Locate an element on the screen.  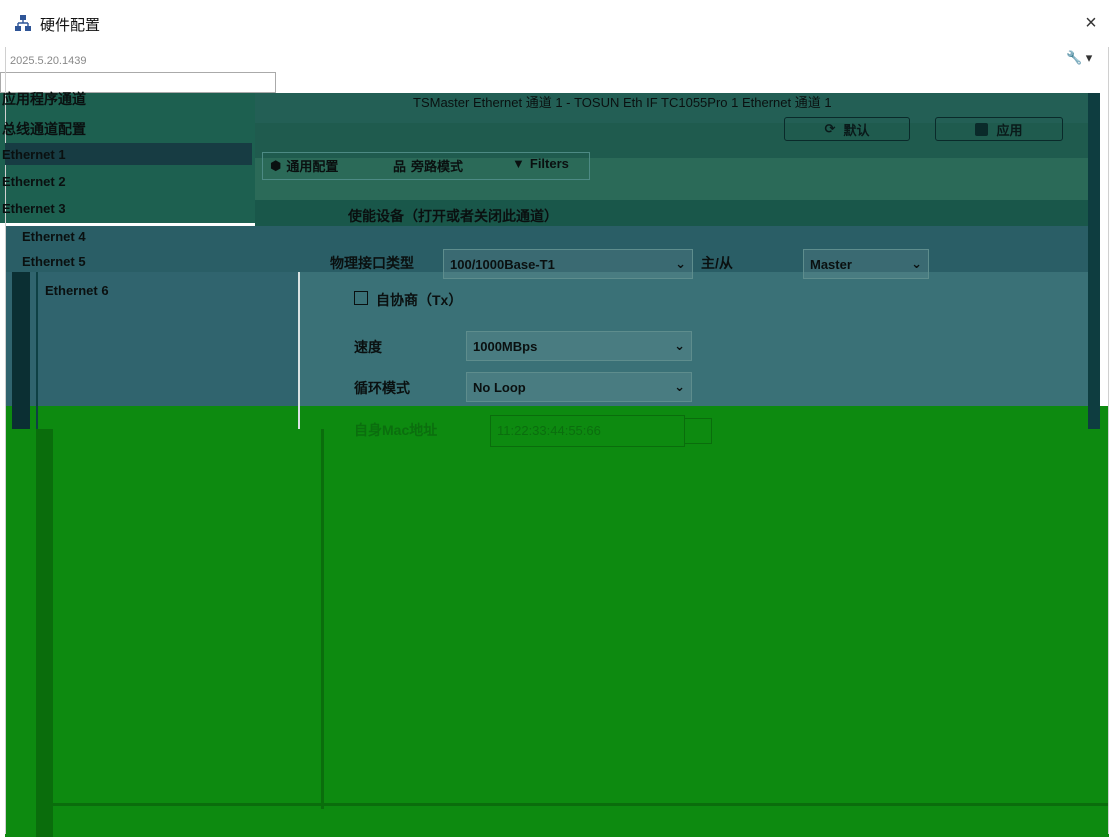
tab-filters: ▼ Filters is located at coordinates (540, 163).